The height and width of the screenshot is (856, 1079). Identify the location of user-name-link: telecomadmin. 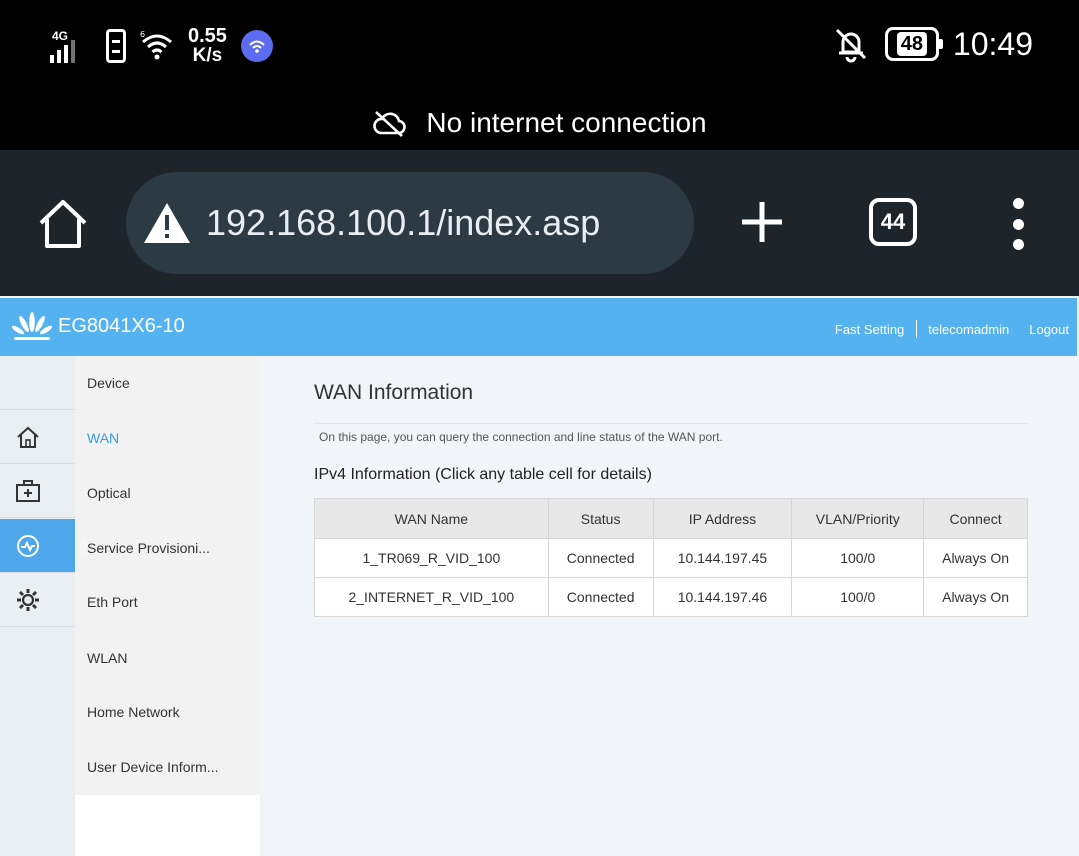
(968, 329).